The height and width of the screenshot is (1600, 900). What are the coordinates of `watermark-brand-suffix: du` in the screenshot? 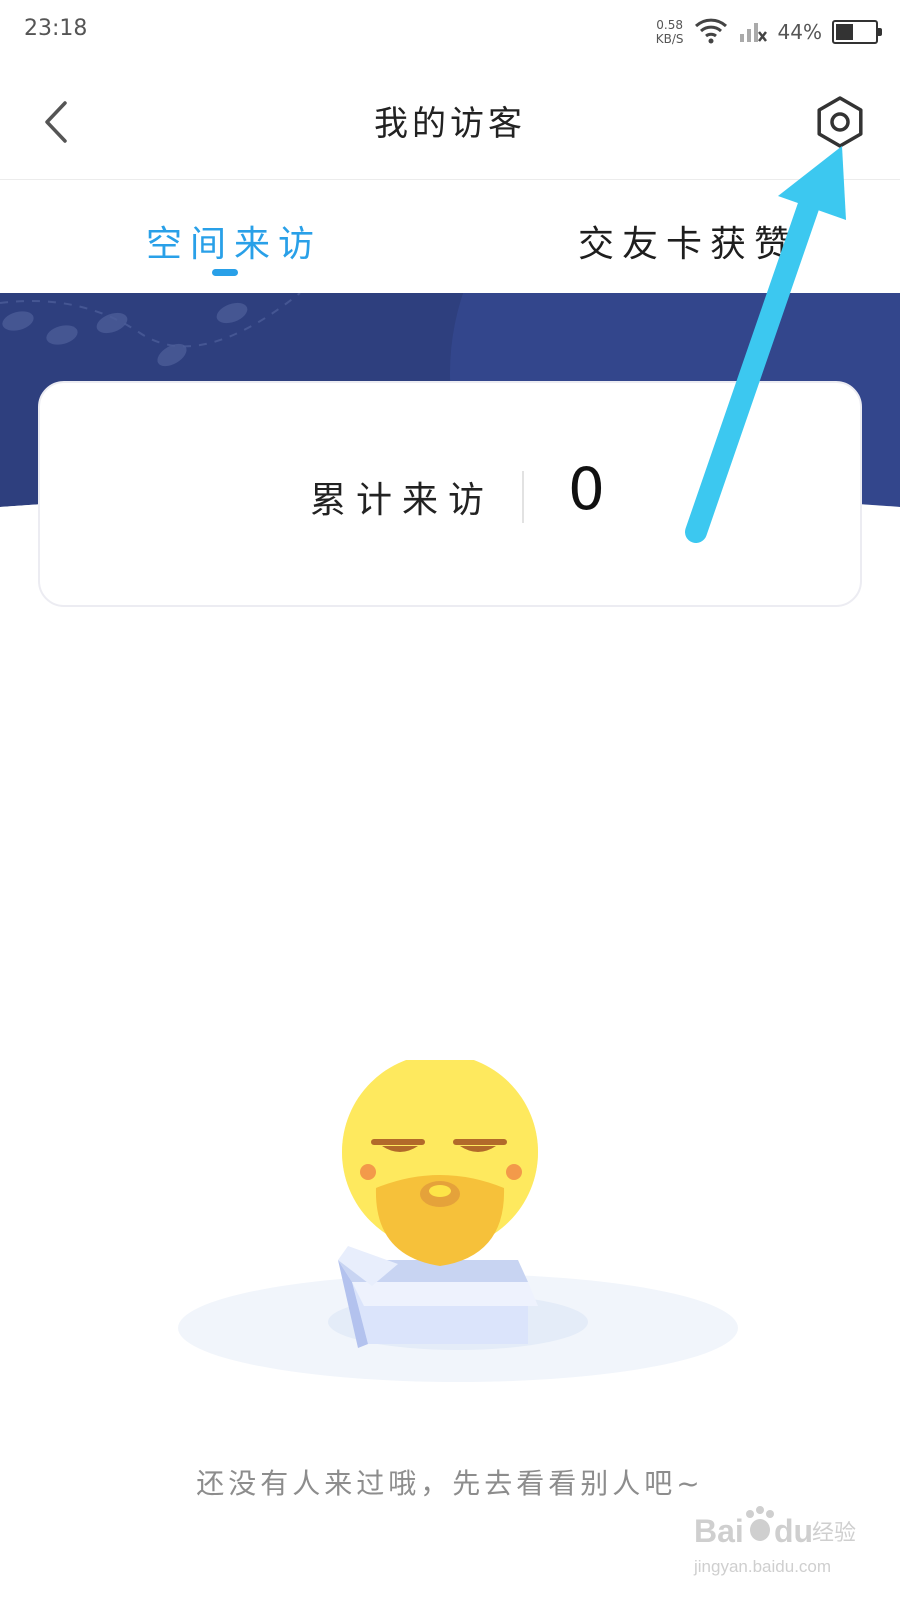 It's located at (793, 1531).